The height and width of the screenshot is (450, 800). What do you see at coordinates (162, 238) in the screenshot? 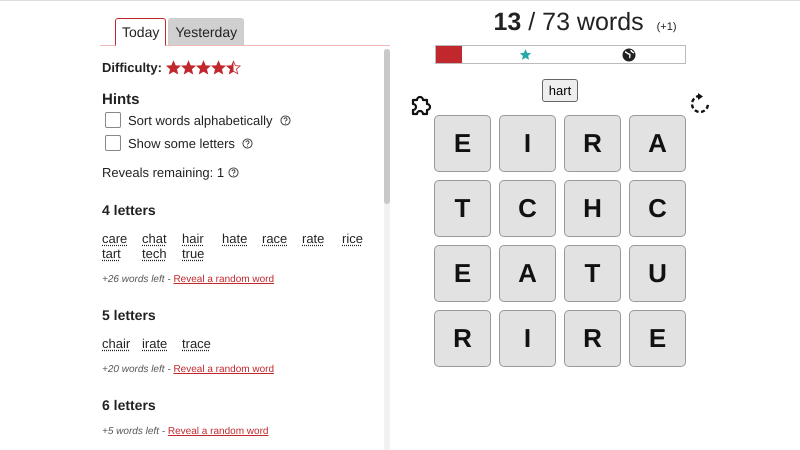
I see `found-word: chat` at bounding box center [162, 238].